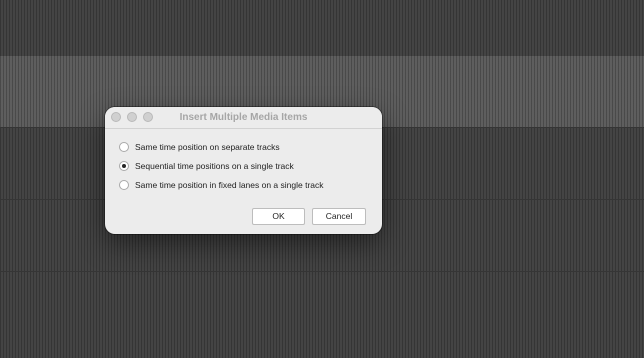 The image size is (644, 358). Describe the element at coordinates (339, 216) in the screenshot. I see `cancel-button: Cancel` at that location.